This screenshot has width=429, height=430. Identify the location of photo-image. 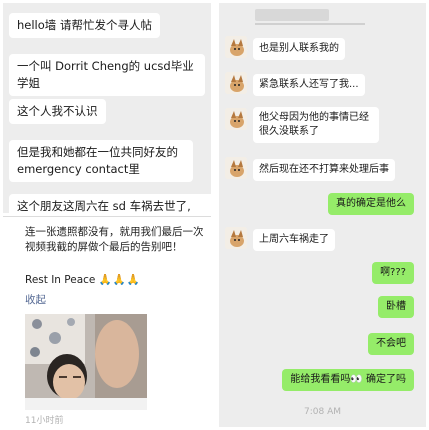
(86, 362).